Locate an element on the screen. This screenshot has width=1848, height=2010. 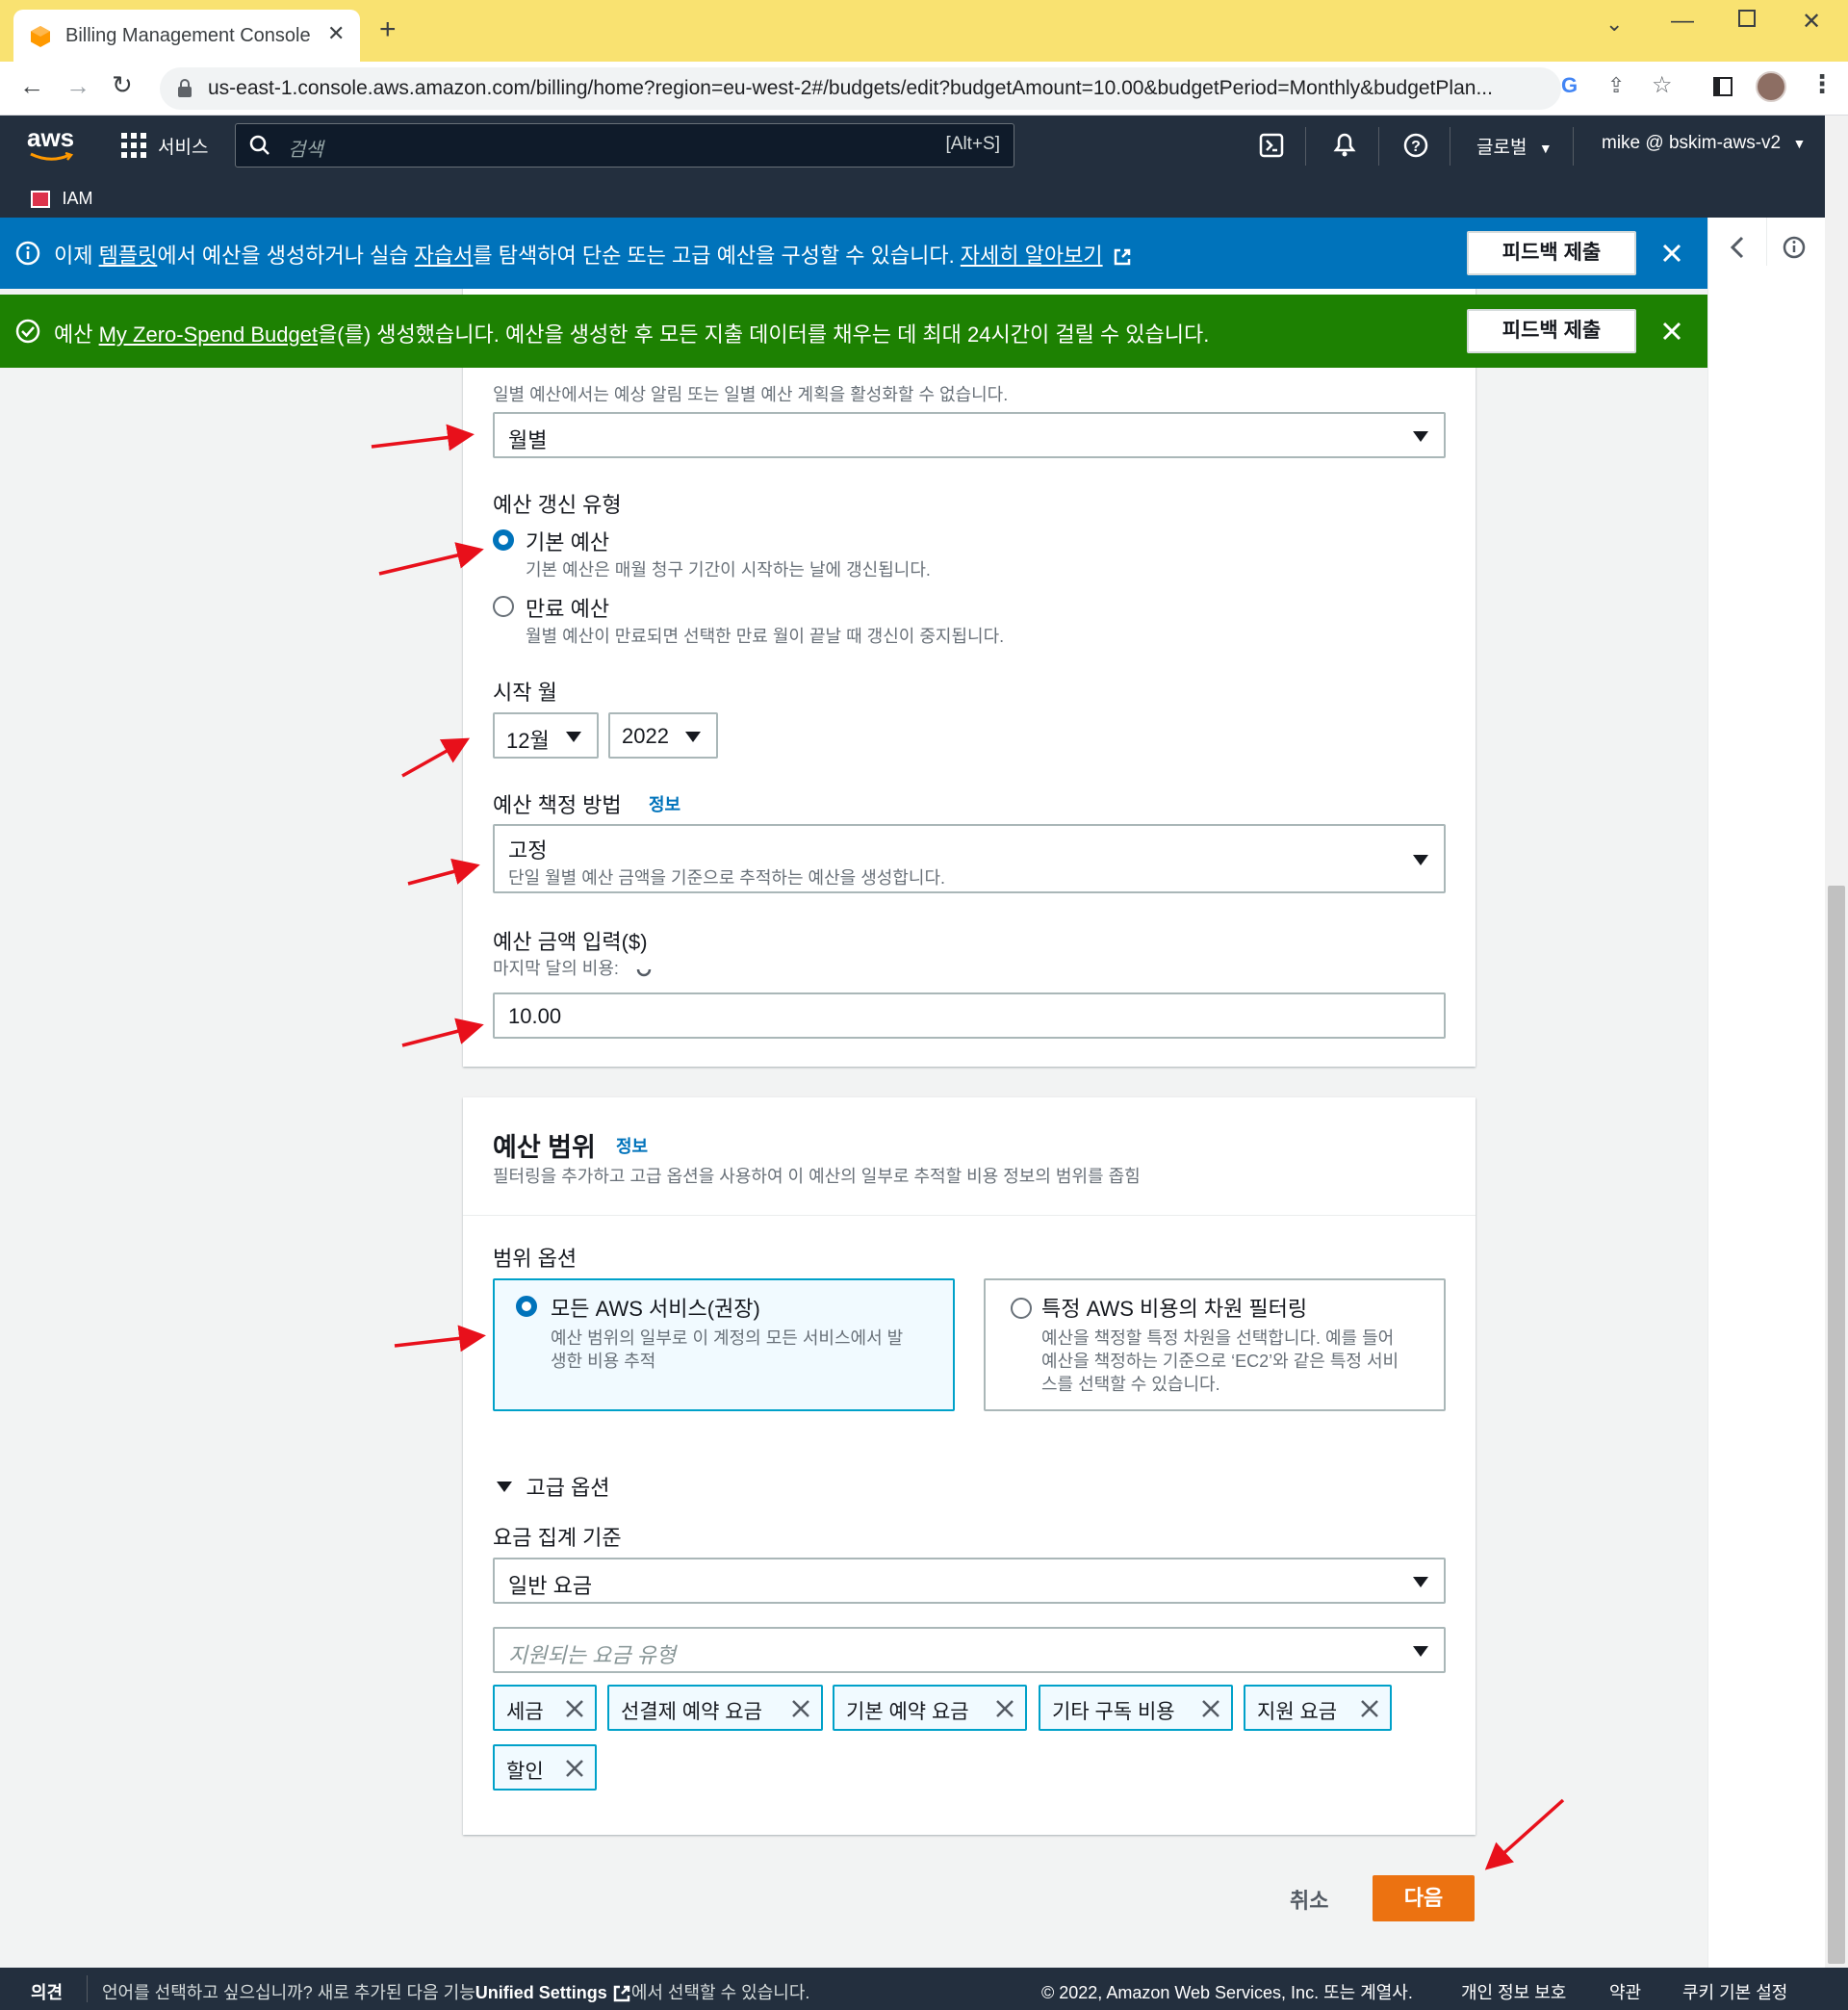
terms-link: 약관 is located at coordinates (1625, 1992).